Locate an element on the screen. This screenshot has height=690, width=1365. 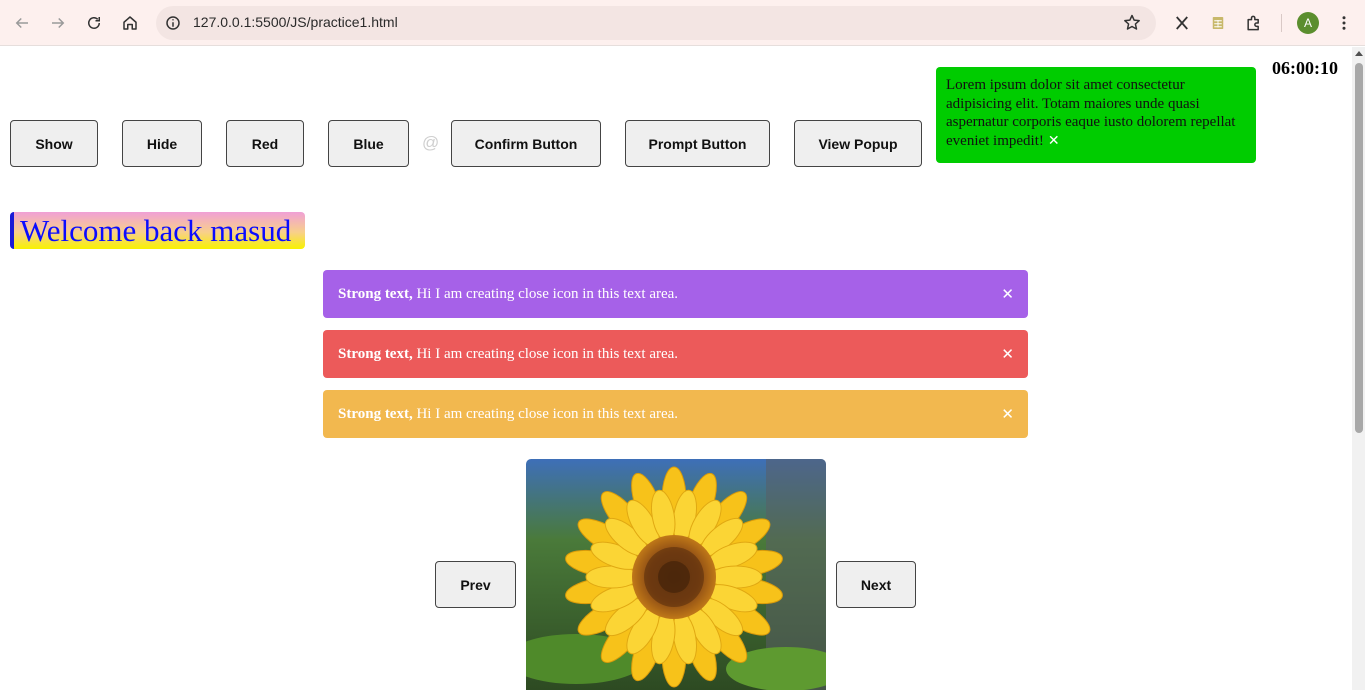
address-bar: 127.0.0.1:5500/JS/practice1.html is located at coordinates (656, 23).